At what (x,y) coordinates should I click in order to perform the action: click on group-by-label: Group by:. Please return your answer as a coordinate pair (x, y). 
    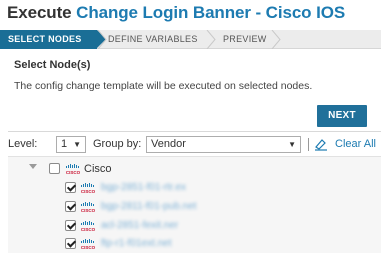
    Looking at the image, I should click on (117, 144).